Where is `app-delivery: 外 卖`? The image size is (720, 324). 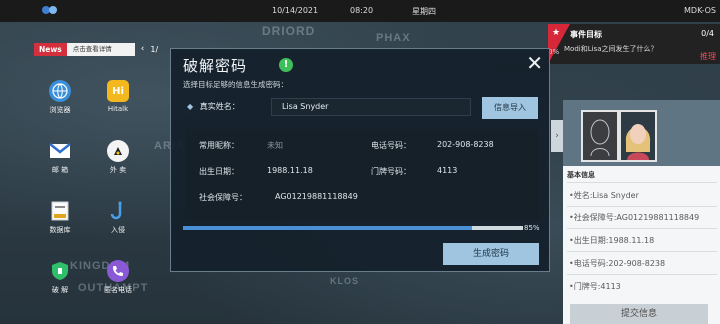
app-delivery: 外 卖 is located at coordinates (118, 157).